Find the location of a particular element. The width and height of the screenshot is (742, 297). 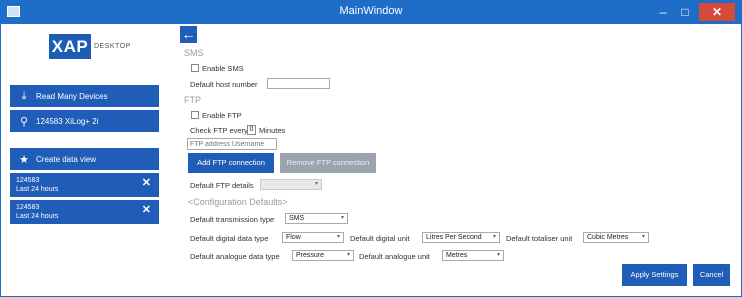

totaliser-unit-select: Cubic Metres ▾ is located at coordinates (616, 237).